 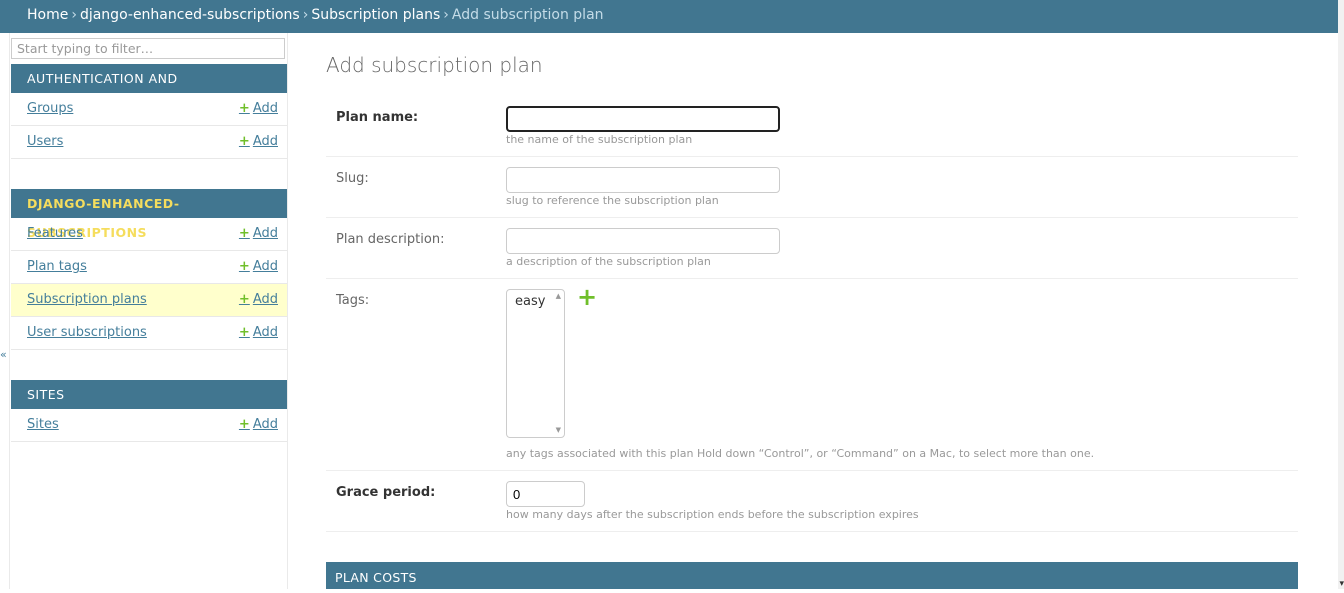 I want to click on plan-name-input, so click(x=643, y=119).